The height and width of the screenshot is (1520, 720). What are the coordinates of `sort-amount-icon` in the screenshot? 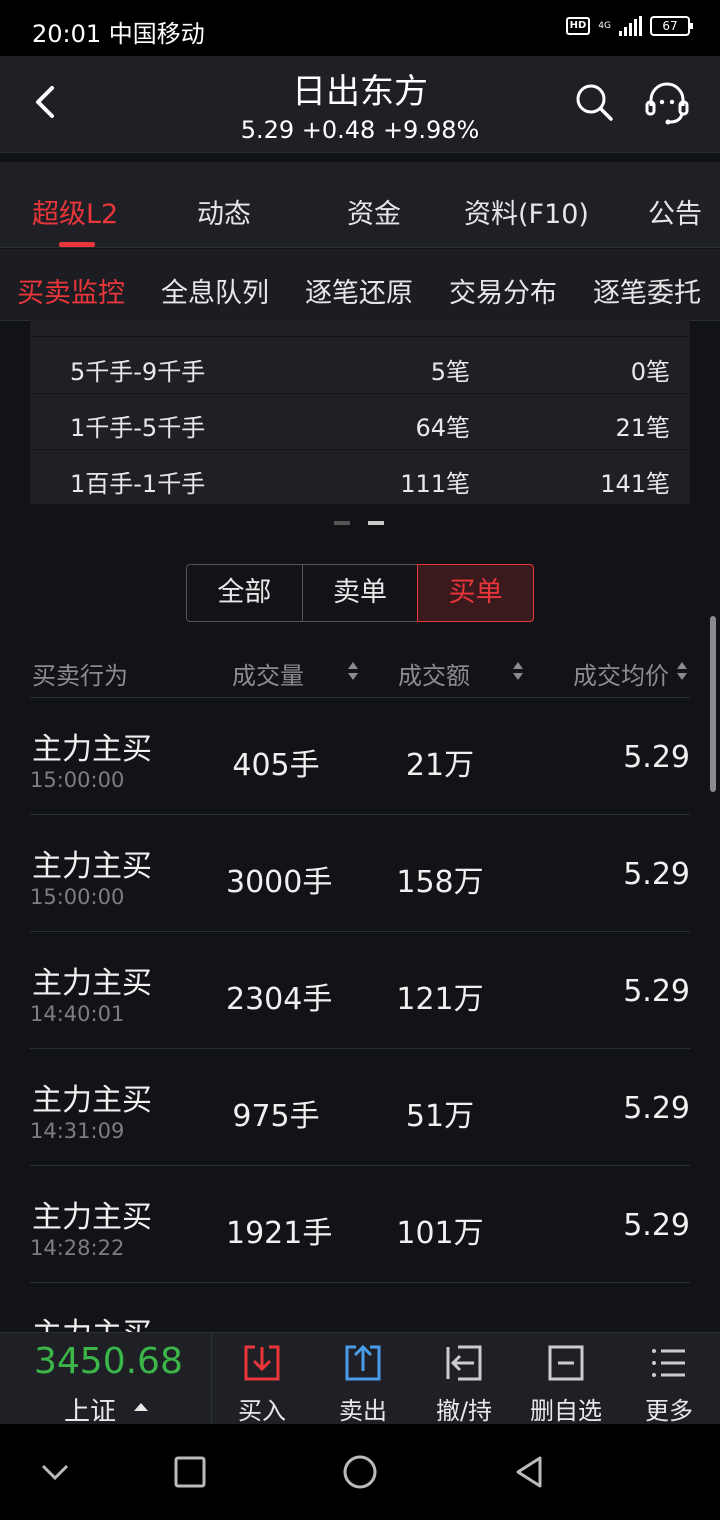 It's located at (518, 671).